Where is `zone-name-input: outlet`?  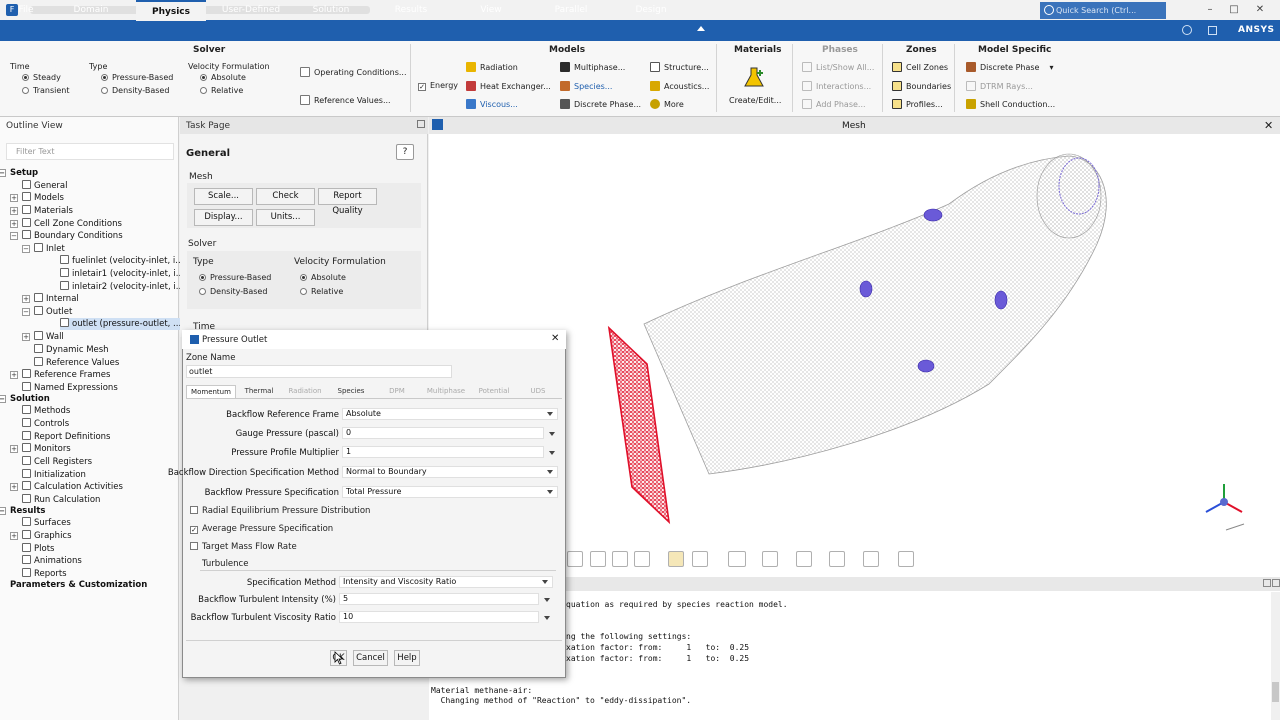
zone-name-input: outlet is located at coordinates (319, 371).